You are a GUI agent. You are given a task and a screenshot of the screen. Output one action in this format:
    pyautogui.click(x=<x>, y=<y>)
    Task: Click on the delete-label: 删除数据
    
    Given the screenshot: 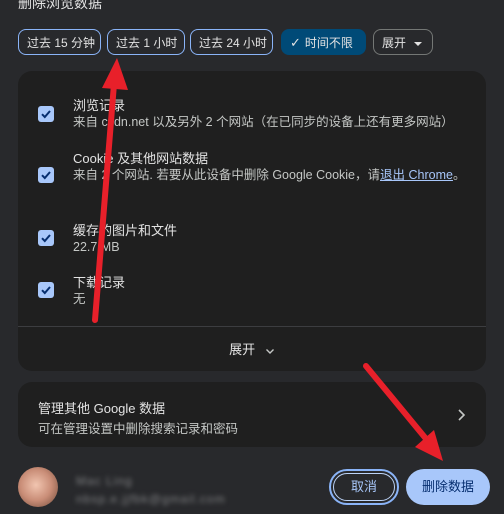 What is the action you would take?
    pyautogui.click(x=447, y=486)
    